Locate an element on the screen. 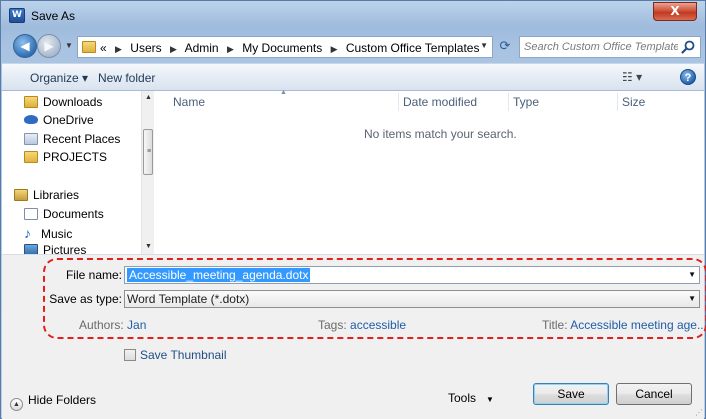 The image size is (706, 419). nav-item-libraries: Libraries is located at coordinates (46, 197).